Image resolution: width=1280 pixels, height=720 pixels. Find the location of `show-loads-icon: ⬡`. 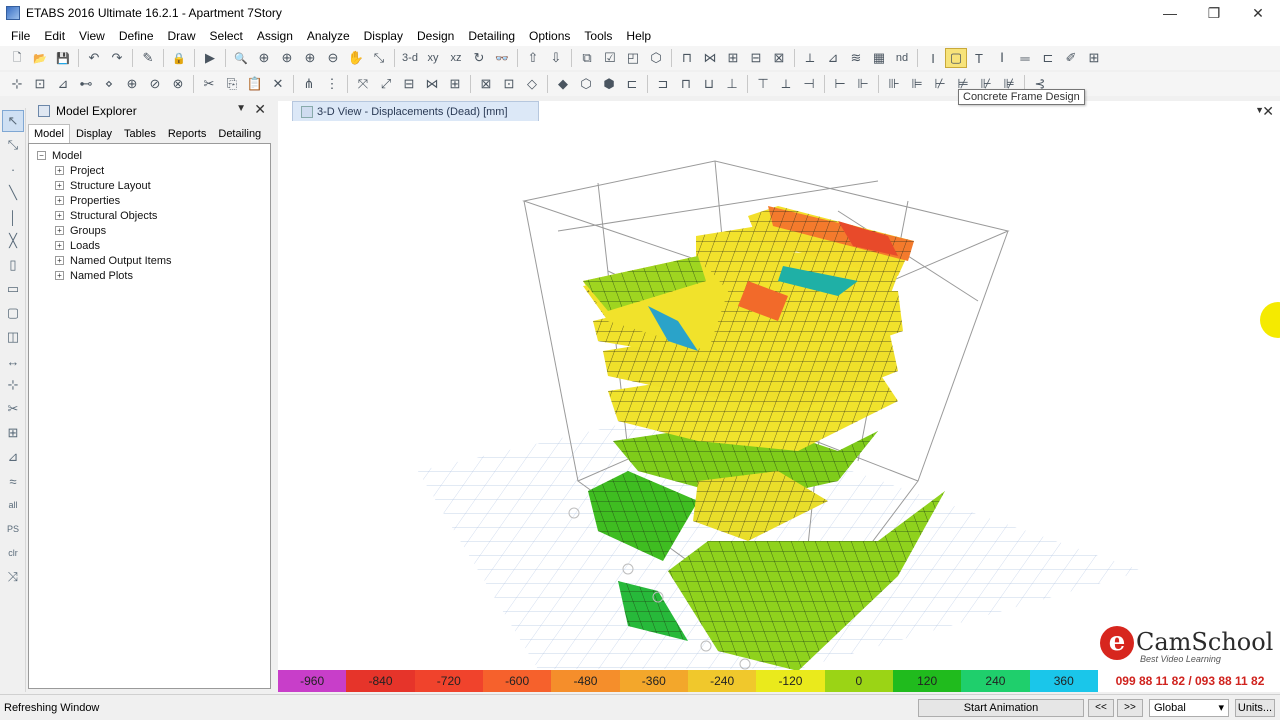

show-loads-icon: ⬡ is located at coordinates (656, 58).